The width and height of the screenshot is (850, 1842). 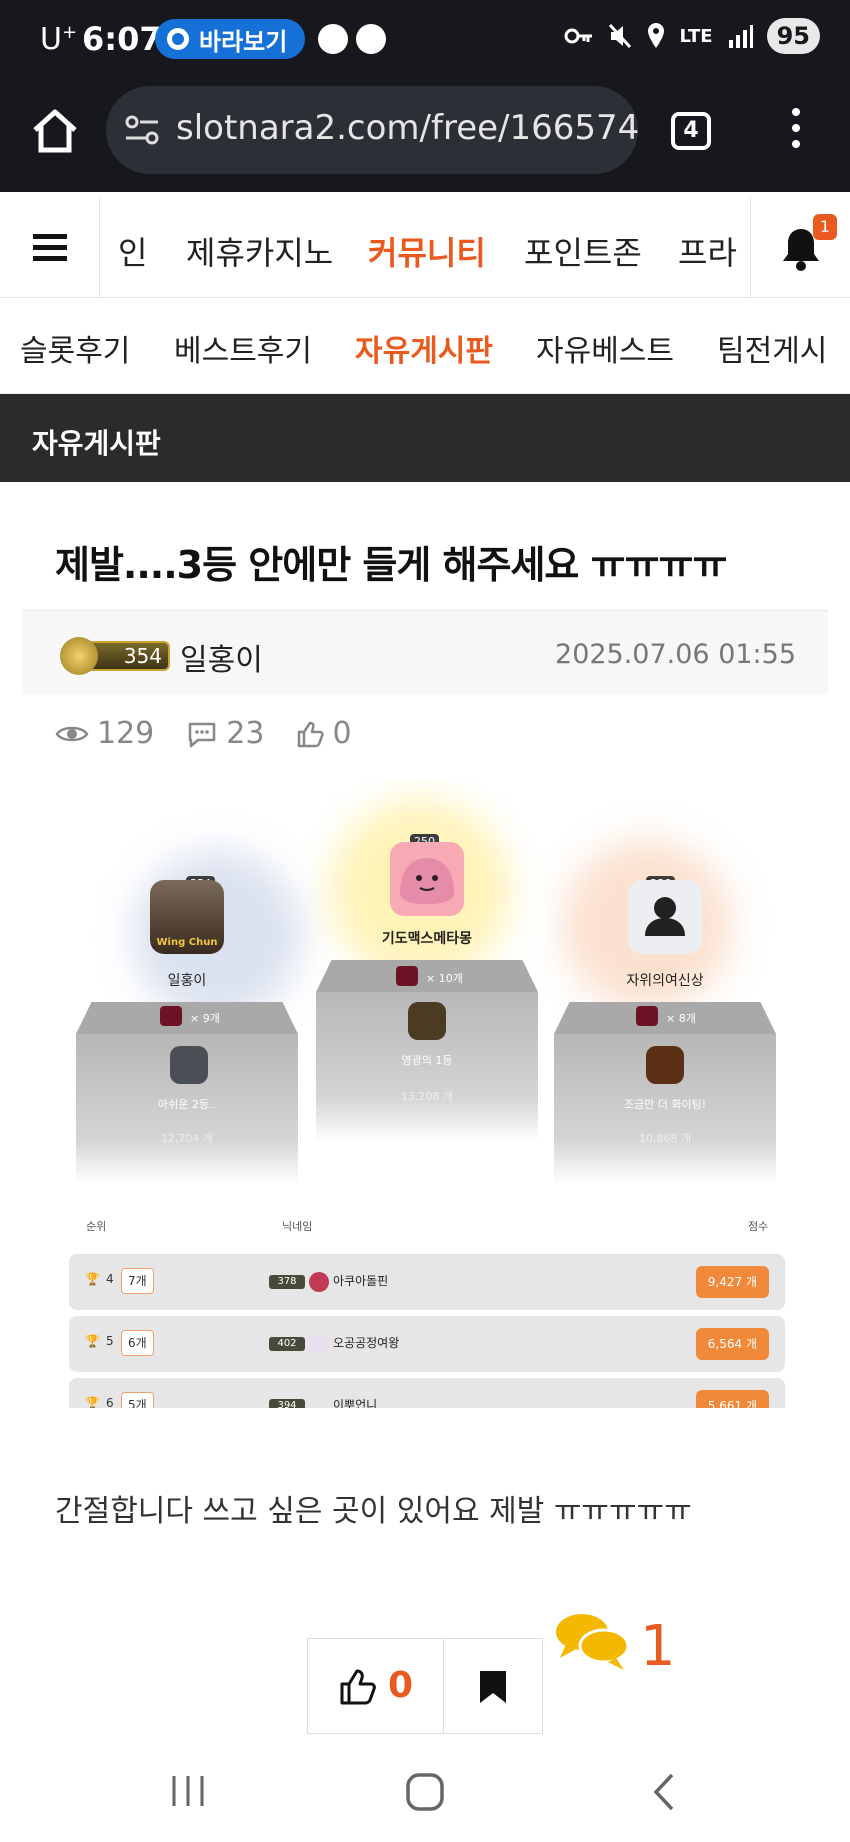 I want to click on row-score: 9,427 개, so click(x=732, y=1282).